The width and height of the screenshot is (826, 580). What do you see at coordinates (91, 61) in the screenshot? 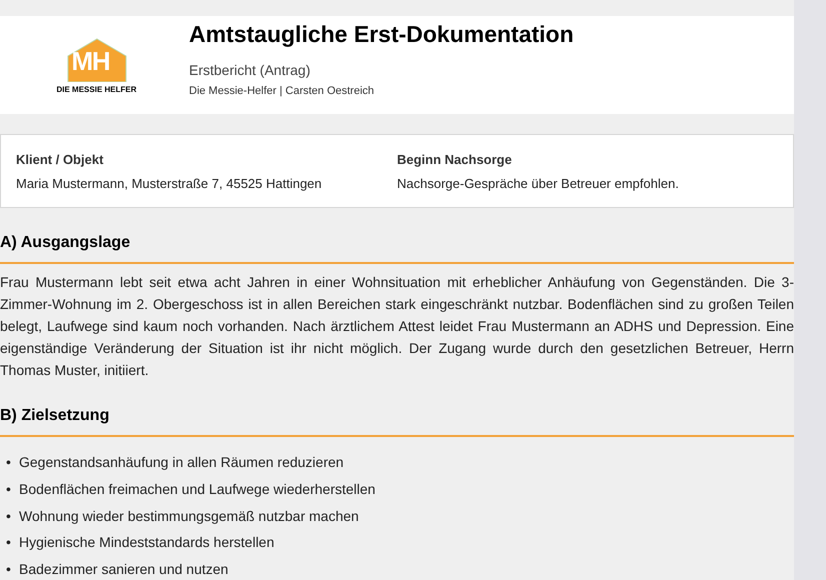
I see `logo-initials: MH` at bounding box center [91, 61].